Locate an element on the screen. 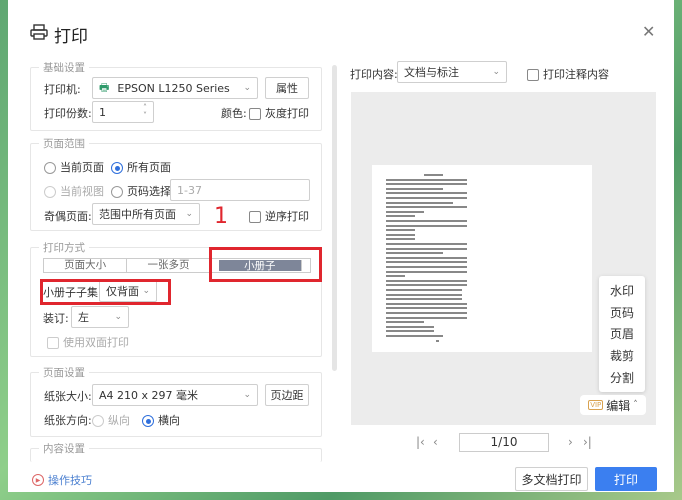 Image resolution: width=682 pixels, height=500 pixels. edit-label: 编辑 is located at coordinates (618, 405).